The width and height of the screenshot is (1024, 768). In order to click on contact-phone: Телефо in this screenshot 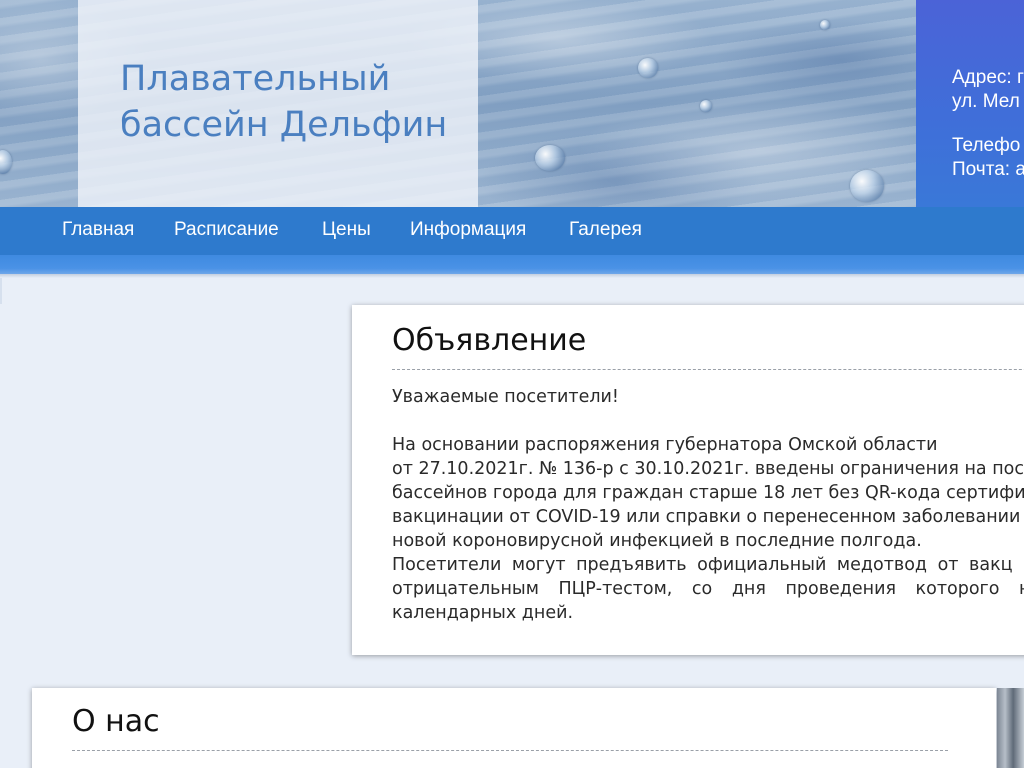, I will do `click(986, 146)`.